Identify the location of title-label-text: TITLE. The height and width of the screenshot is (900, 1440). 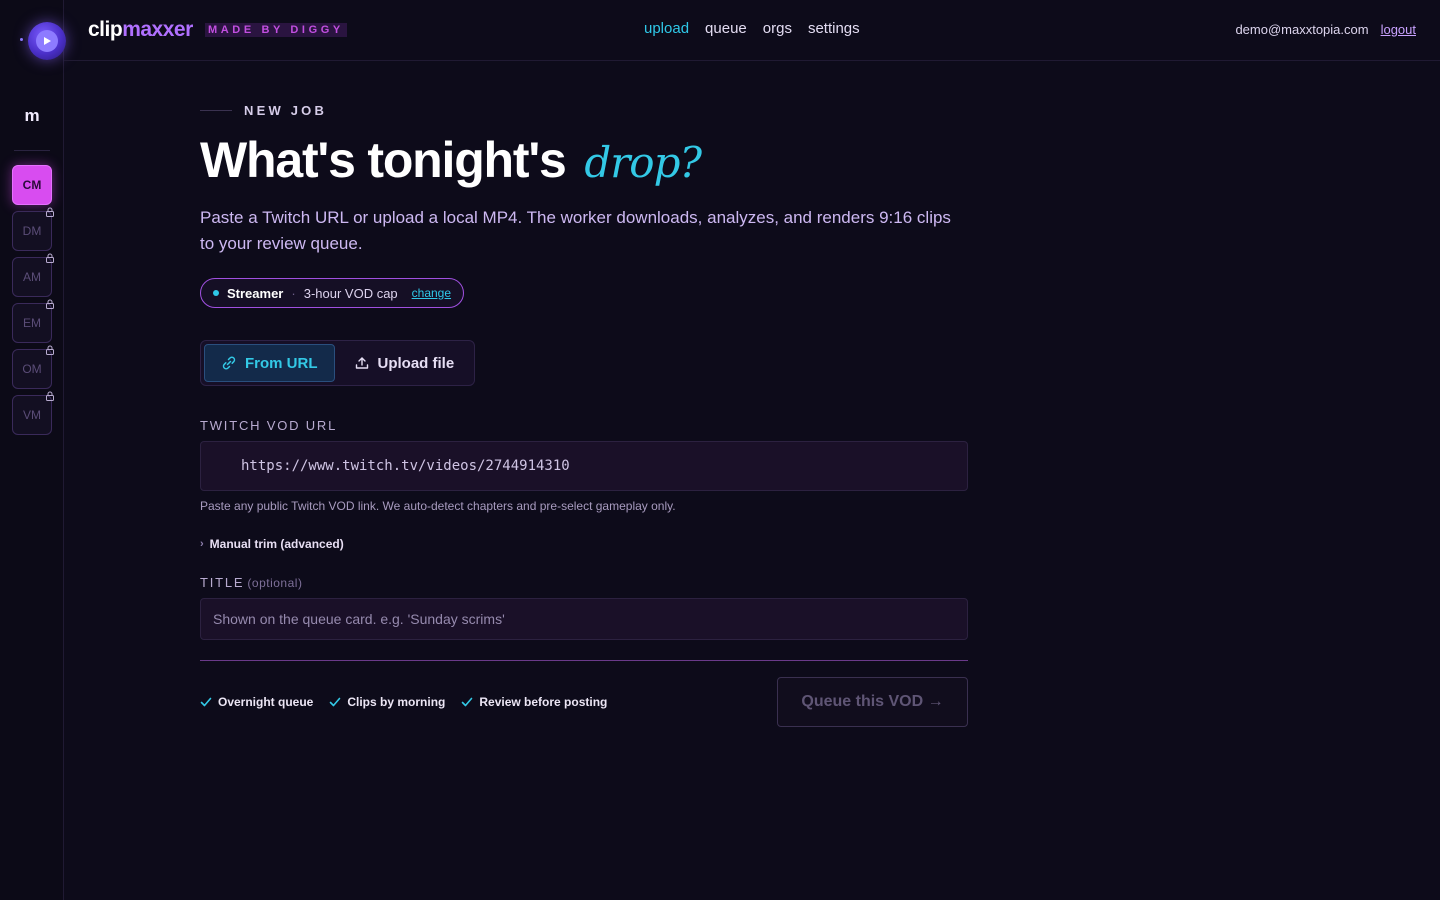
(222, 582).